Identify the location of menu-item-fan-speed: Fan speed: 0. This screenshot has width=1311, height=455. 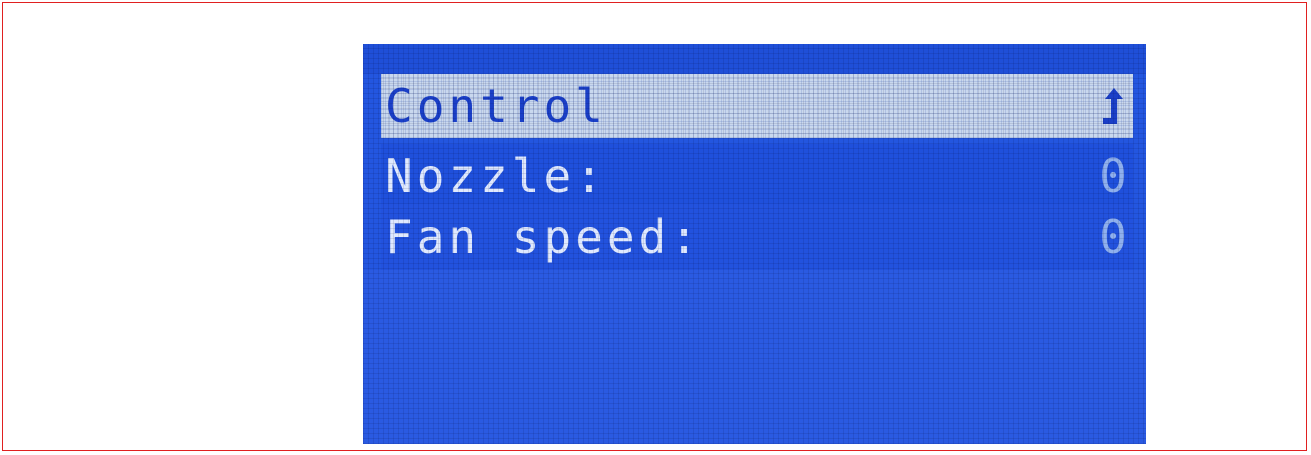
(757, 237).